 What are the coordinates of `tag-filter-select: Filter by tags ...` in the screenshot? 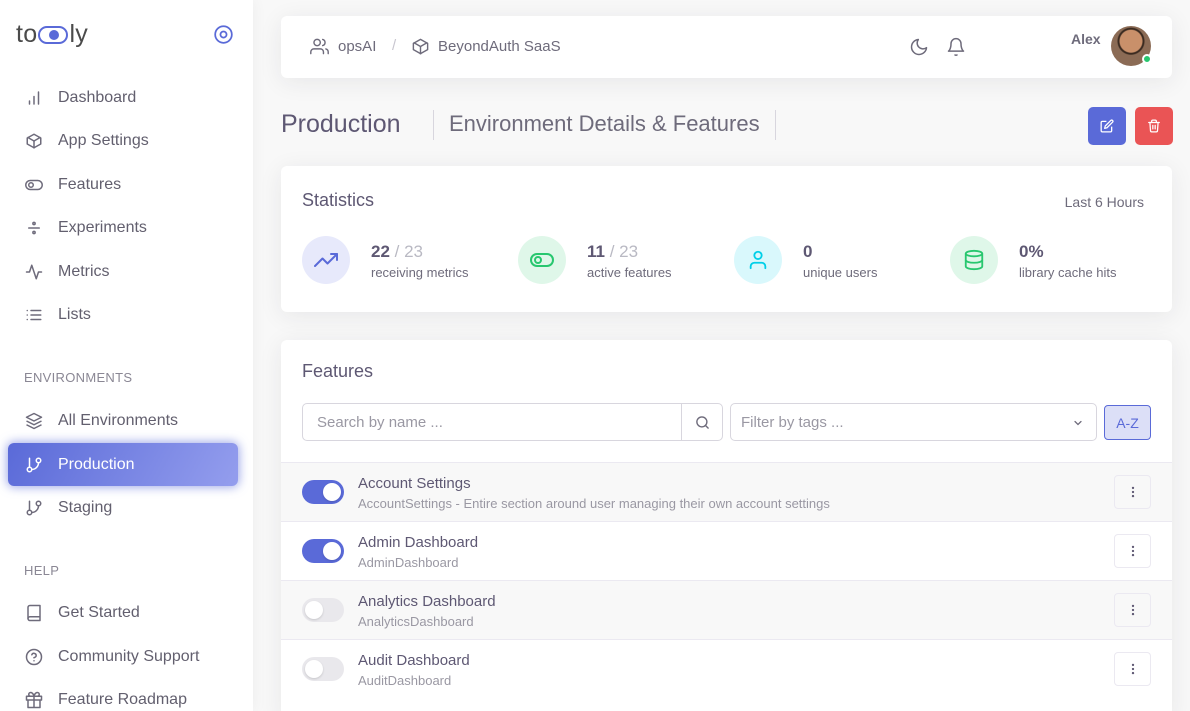 It's located at (913, 422).